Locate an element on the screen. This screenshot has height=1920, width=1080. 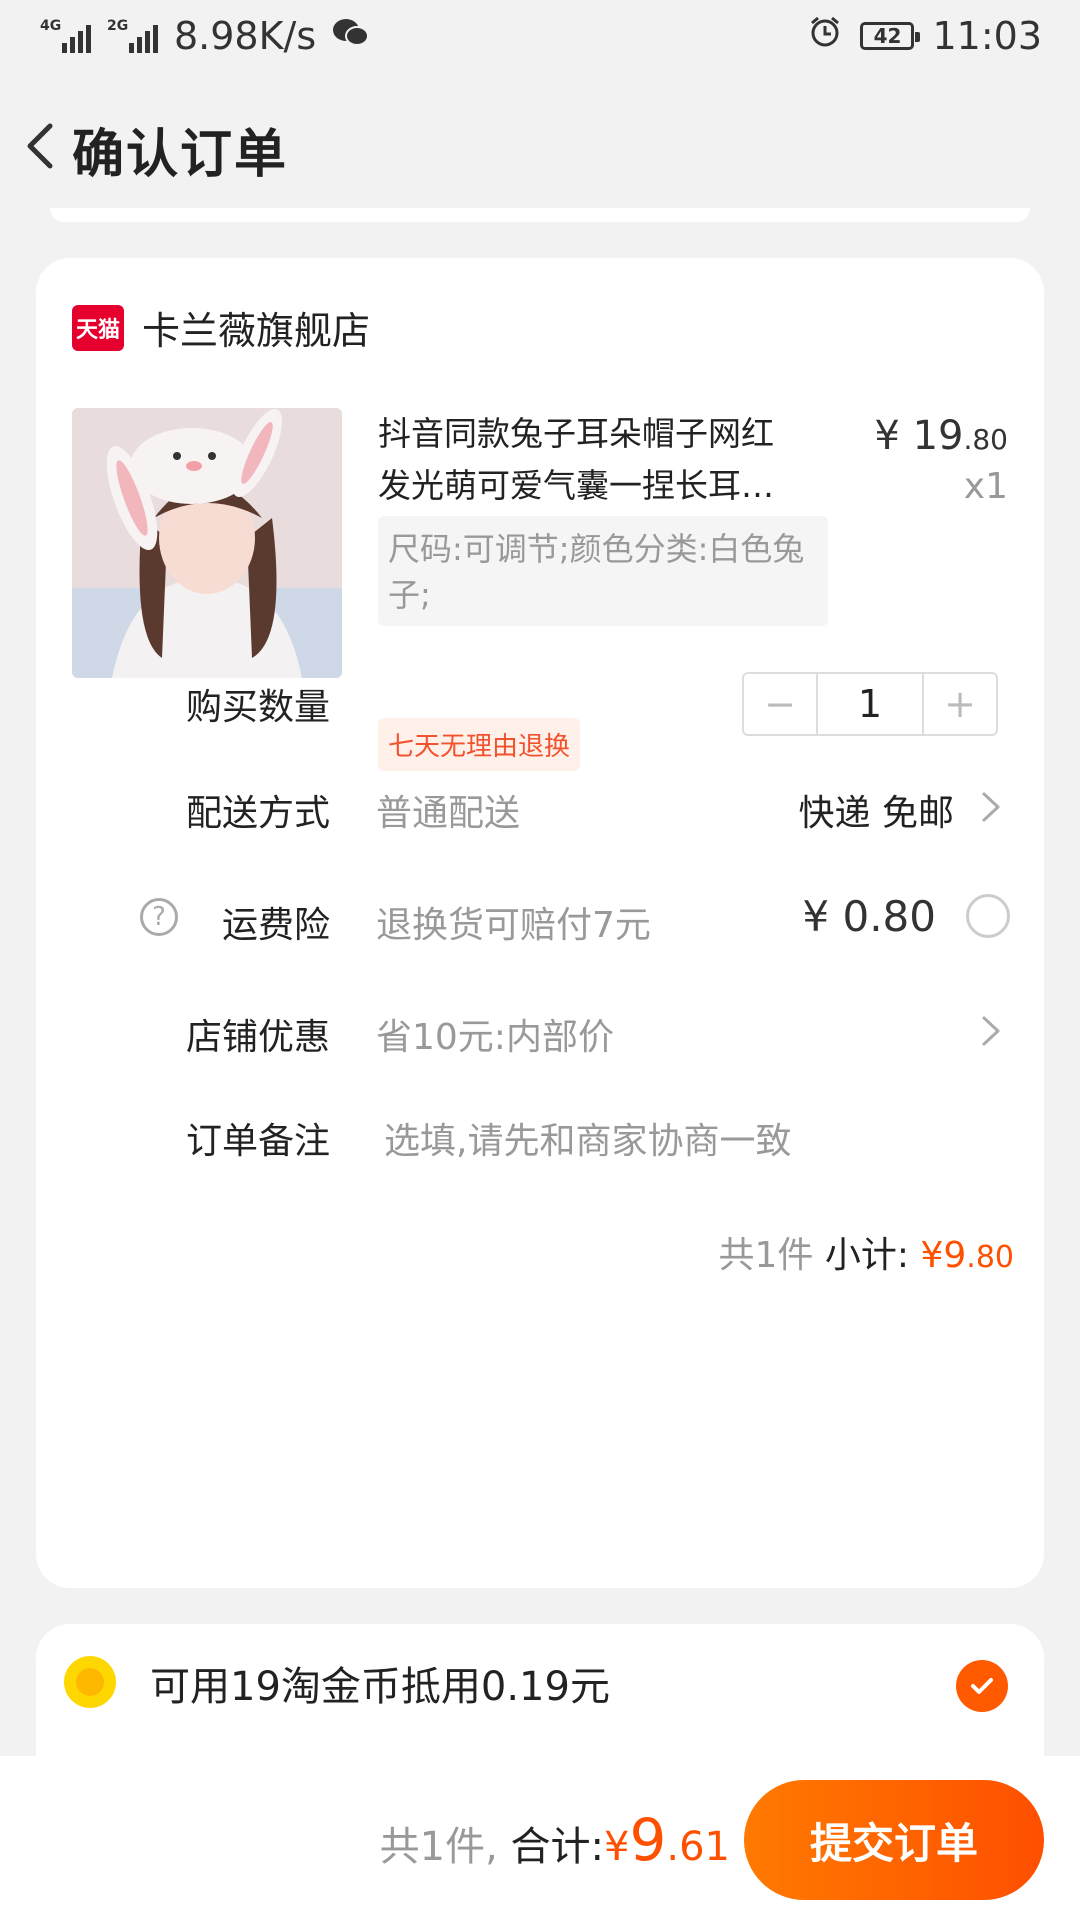
total-label: 合计: is located at coordinates (557, 1847).